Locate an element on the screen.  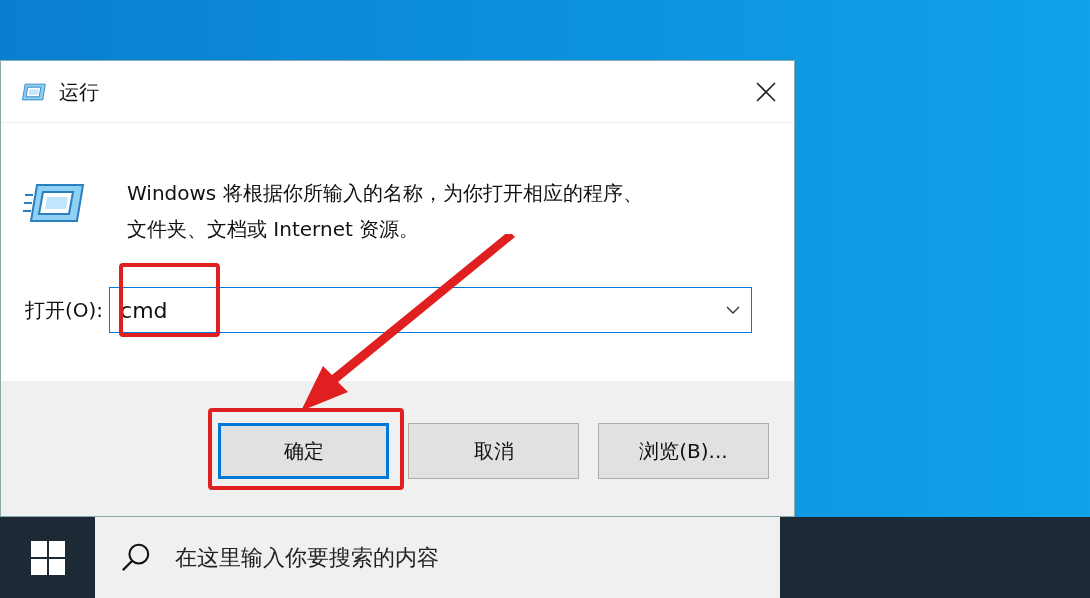
open-label: 打开(O): is located at coordinates (64, 310).